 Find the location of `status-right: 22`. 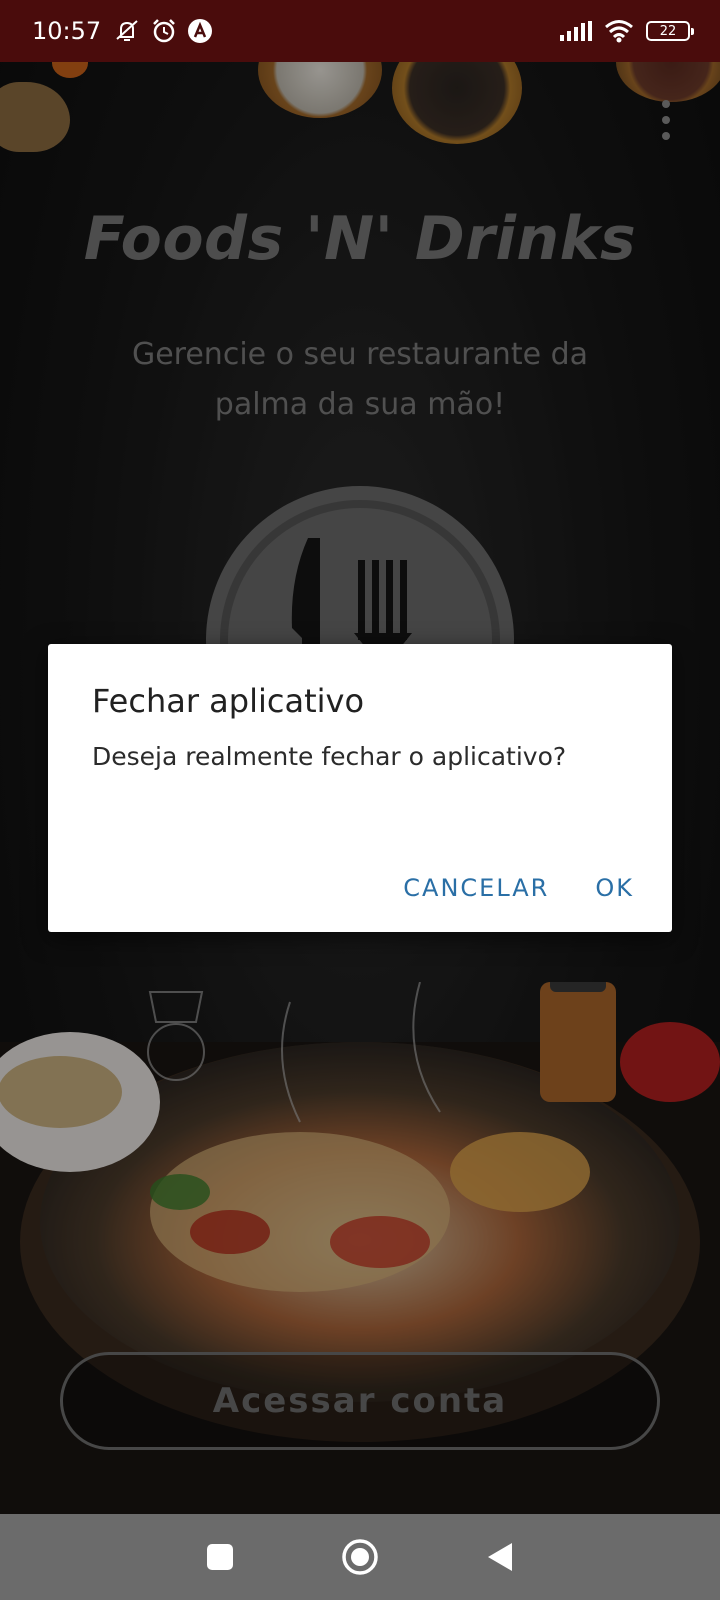

status-right: 22 is located at coordinates (627, 31).